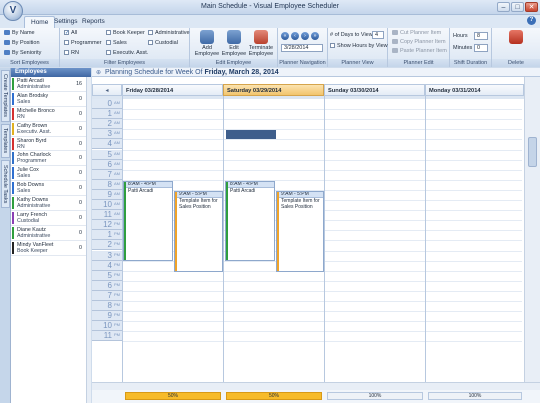 The height and width of the screenshot is (403, 540). I want to click on day-header: Sunday 03/30/2014, so click(374, 90).